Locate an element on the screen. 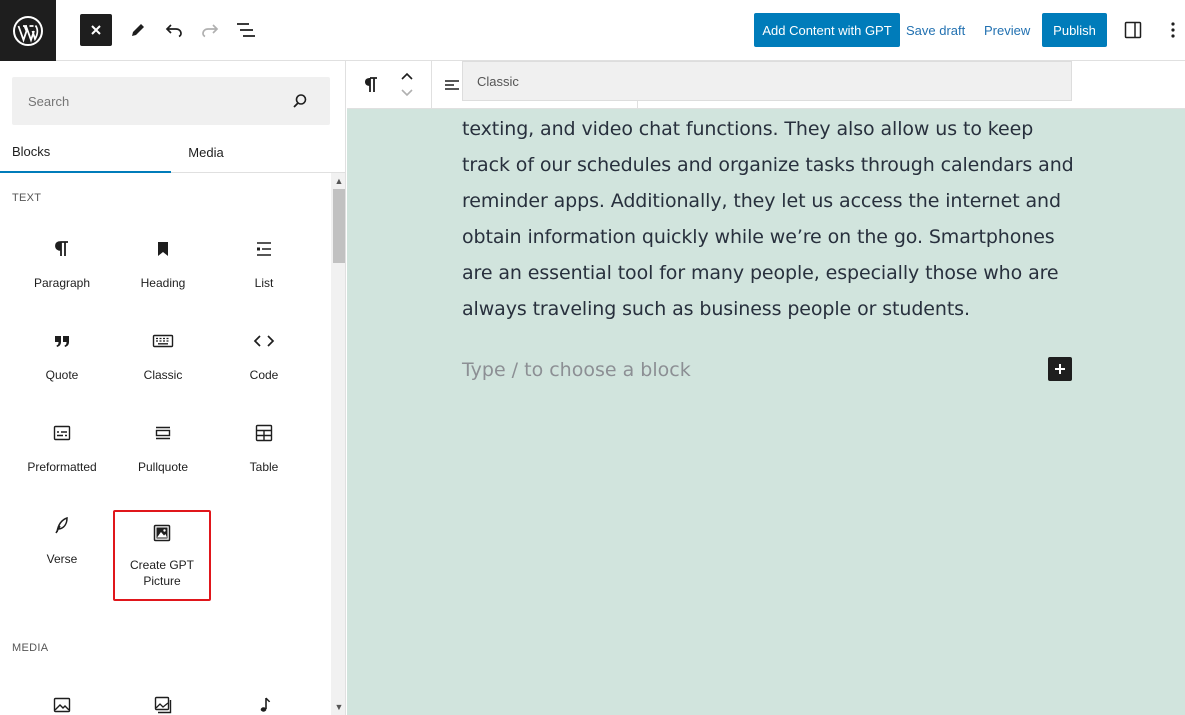 This screenshot has width=1185, height=715. inserter-tabs: Blocks Media is located at coordinates (172, 152).